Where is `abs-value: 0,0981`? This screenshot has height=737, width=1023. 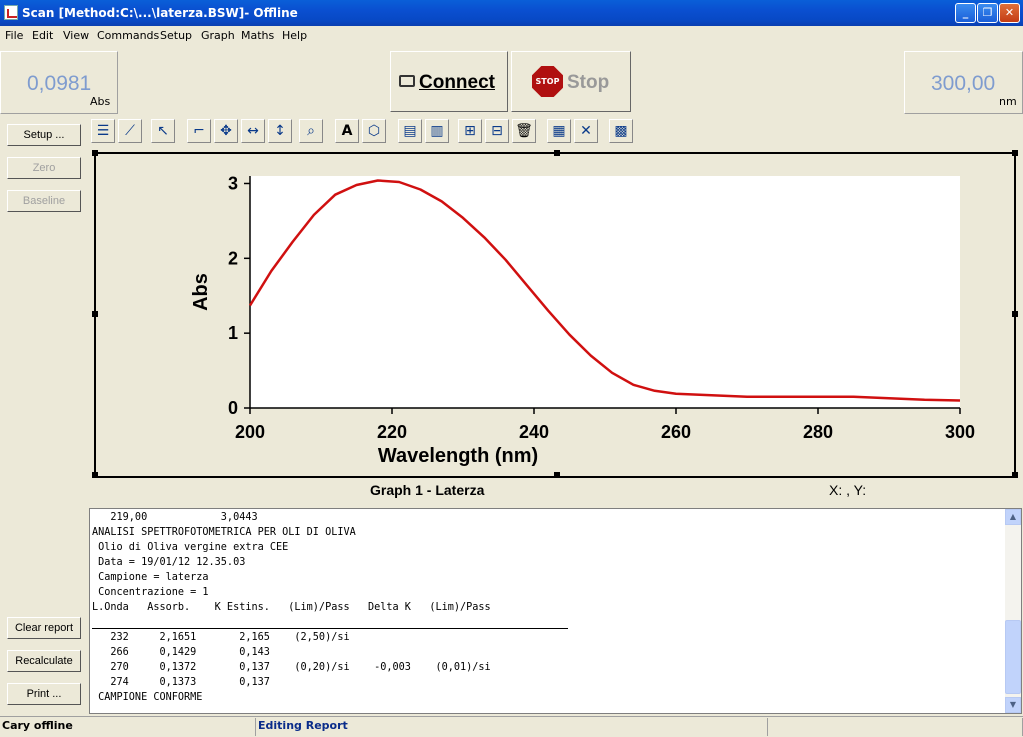
abs-value: 0,0981 is located at coordinates (59, 83).